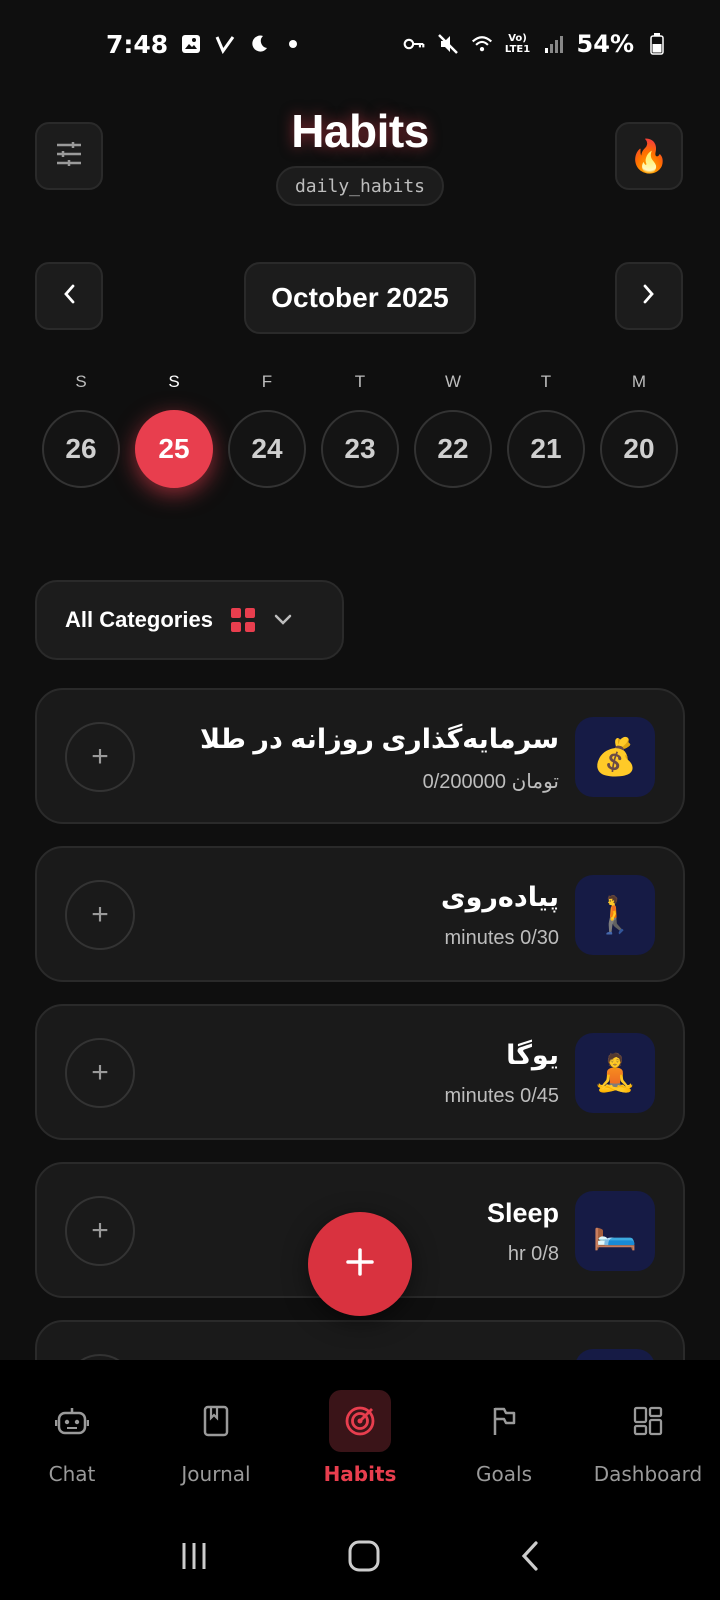  I want to click on day-circle: 23, so click(360, 449).